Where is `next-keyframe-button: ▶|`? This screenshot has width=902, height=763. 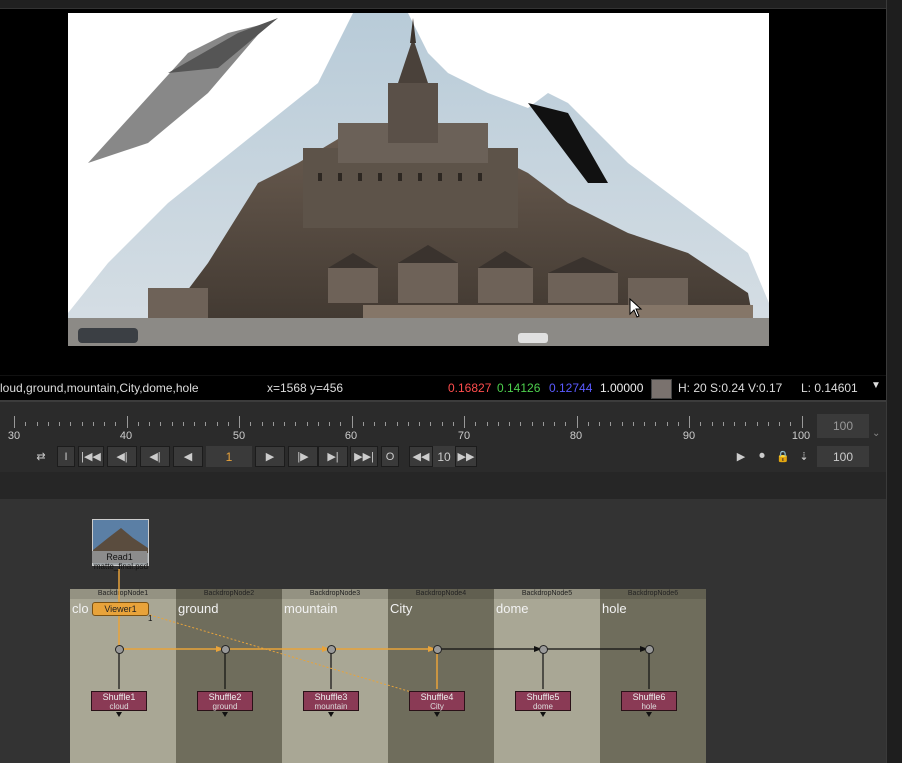
next-keyframe-button: ▶| is located at coordinates (333, 456).